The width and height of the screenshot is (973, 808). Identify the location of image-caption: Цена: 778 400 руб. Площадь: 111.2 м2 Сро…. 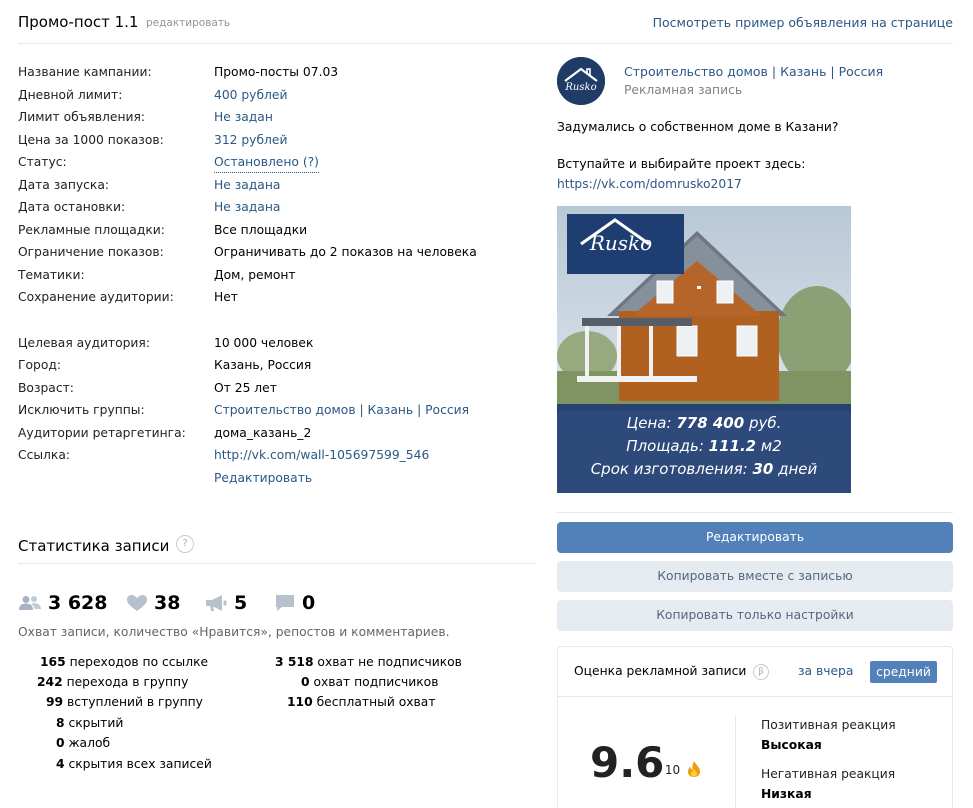
(704, 446).